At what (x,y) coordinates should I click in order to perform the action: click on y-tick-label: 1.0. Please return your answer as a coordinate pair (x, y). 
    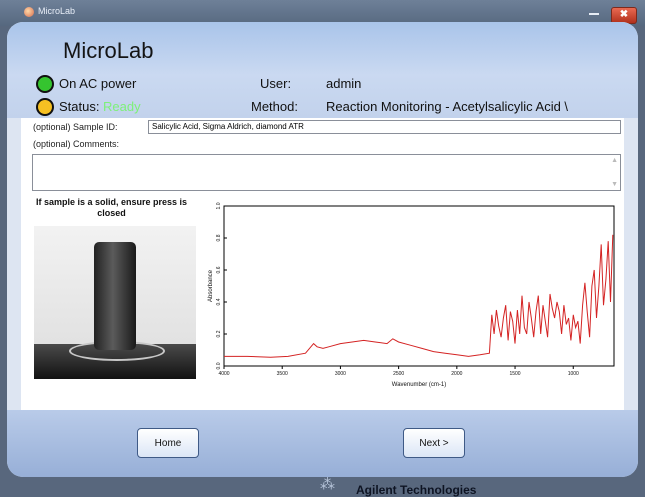
    Looking at the image, I should click on (219, 205).